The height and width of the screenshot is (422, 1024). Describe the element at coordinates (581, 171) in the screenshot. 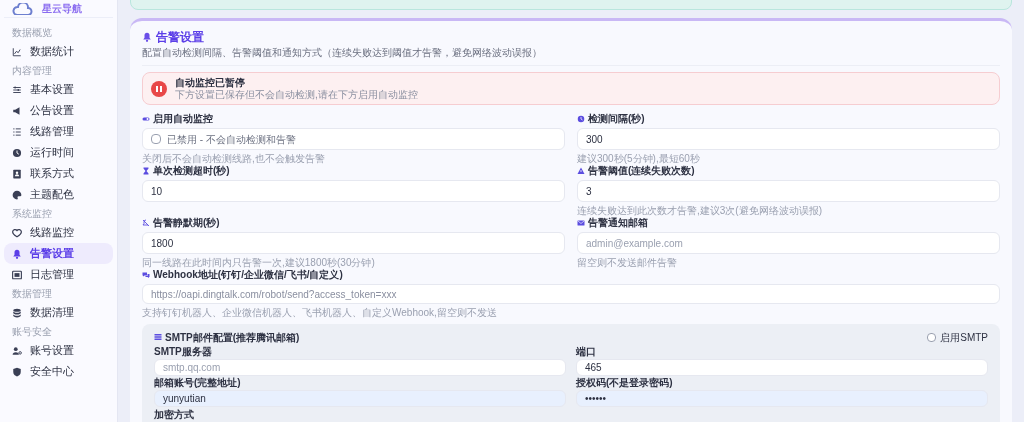

I see `warning-icon` at that location.